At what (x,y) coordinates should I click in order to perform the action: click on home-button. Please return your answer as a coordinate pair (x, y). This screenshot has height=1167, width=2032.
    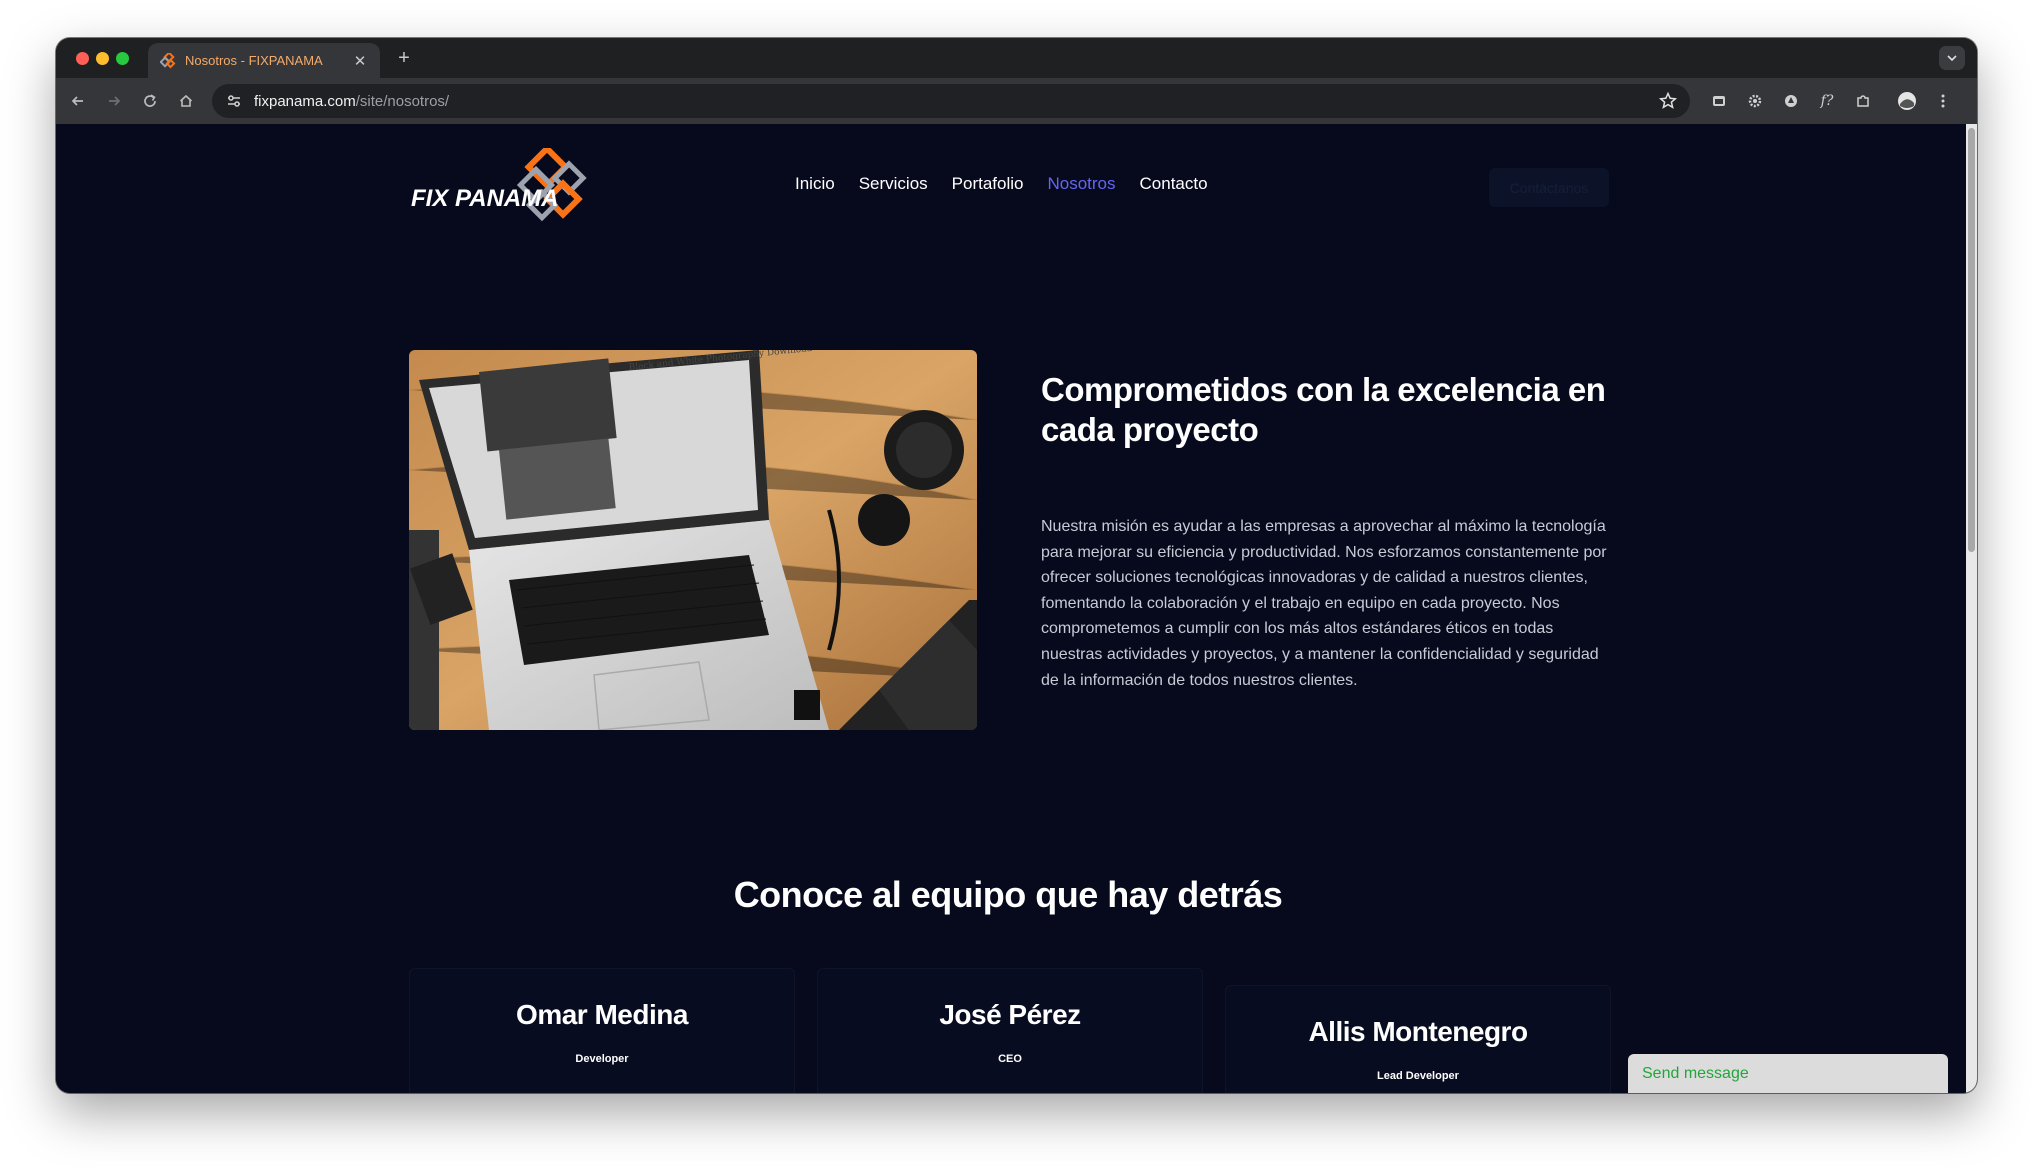
    Looking at the image, I should click on (186, 101).